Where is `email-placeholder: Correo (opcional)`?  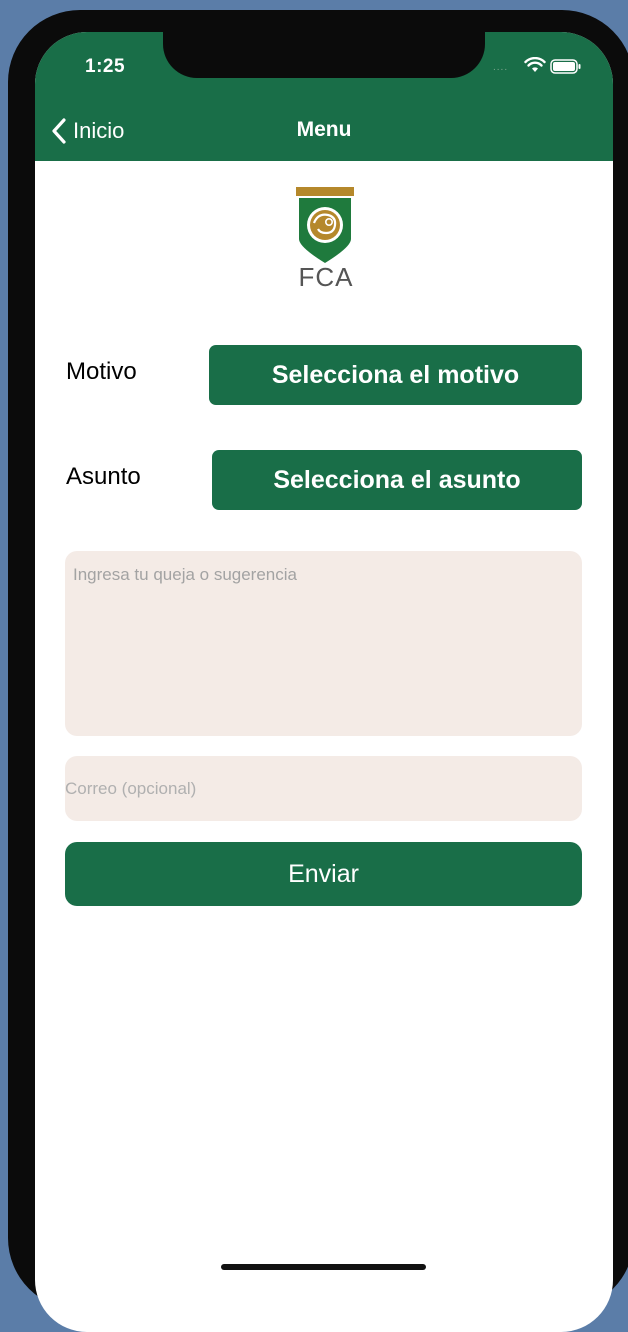 email-placeholder: Correo (opcional) is located at coordinates (131, 788).